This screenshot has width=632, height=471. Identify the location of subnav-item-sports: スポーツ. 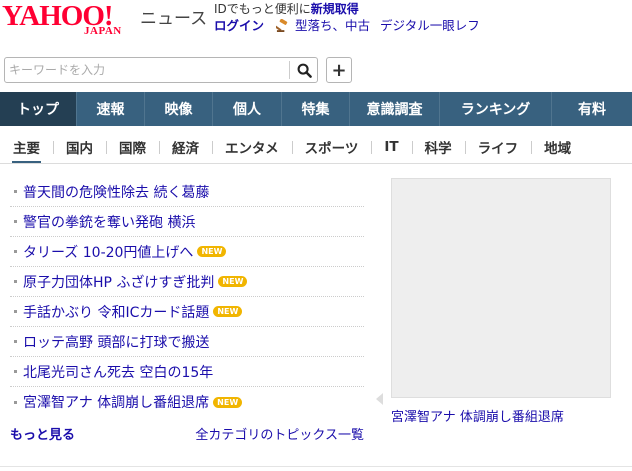
(331, 146).